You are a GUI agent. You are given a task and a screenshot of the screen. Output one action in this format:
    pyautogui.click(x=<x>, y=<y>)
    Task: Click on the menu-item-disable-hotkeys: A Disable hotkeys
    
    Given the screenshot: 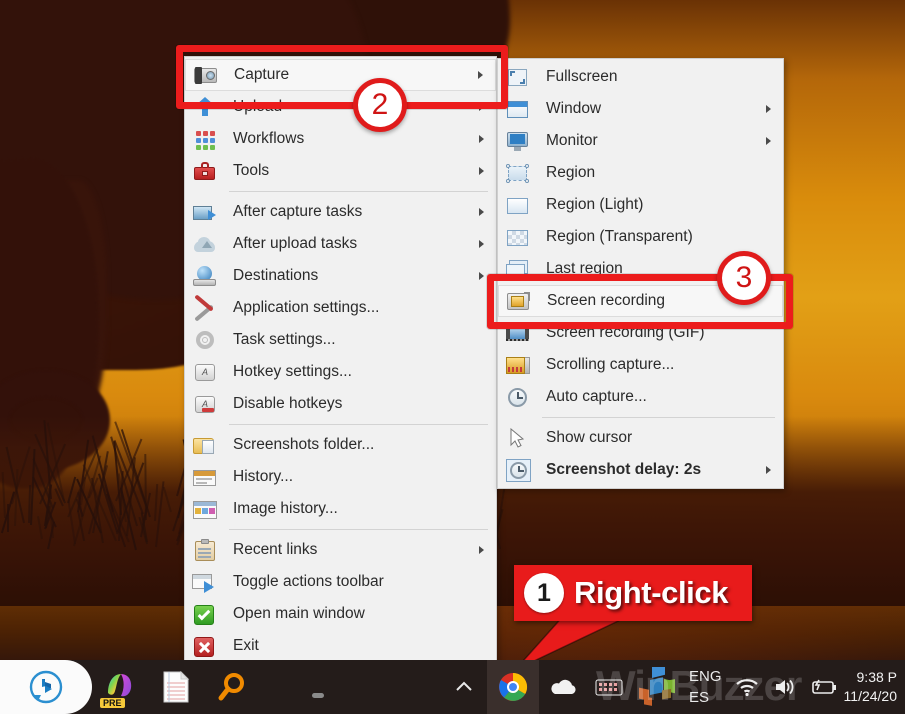 What is the action you would take?
    pyautogui.click(x=340, y=404)
    